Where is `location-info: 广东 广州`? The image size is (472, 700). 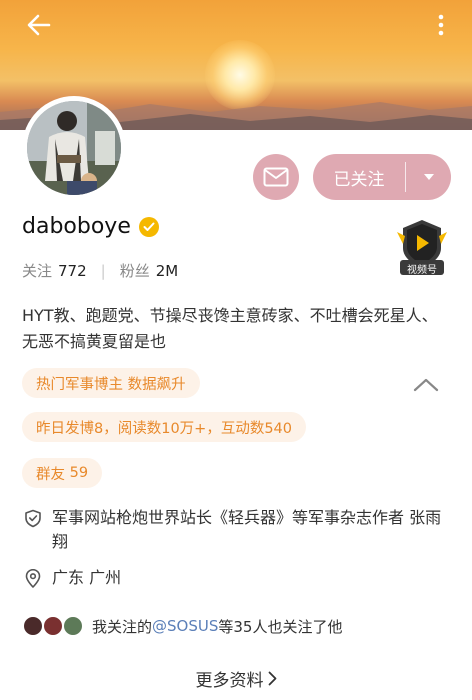
location-info: 广东 广州 is located at coordinates (71, 578).